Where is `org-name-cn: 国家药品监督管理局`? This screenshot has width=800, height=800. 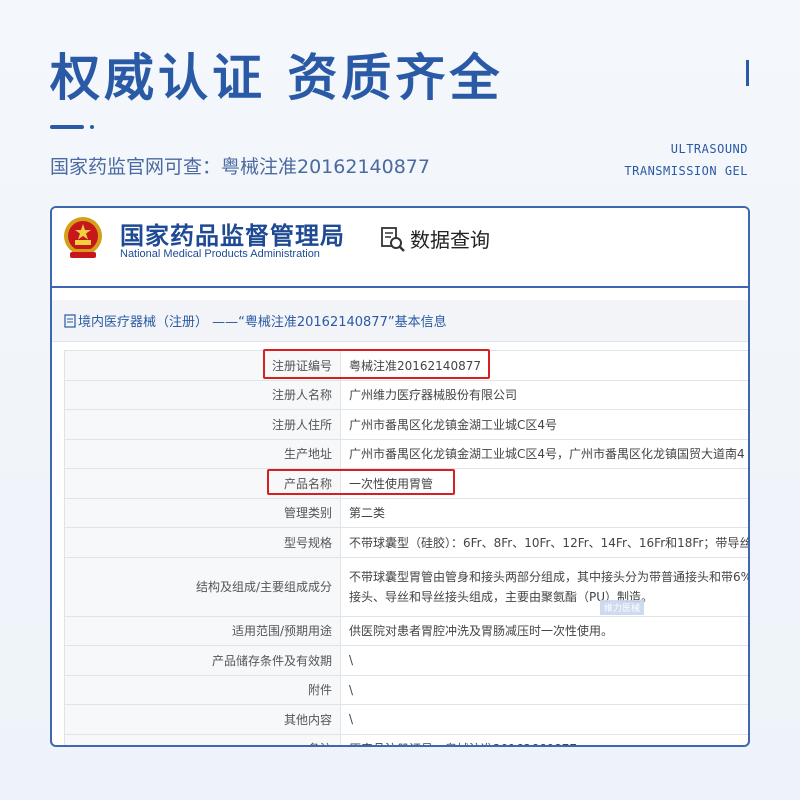
org-name-cn: 国家药品监督管理局 is located at coordinates (232, 236).